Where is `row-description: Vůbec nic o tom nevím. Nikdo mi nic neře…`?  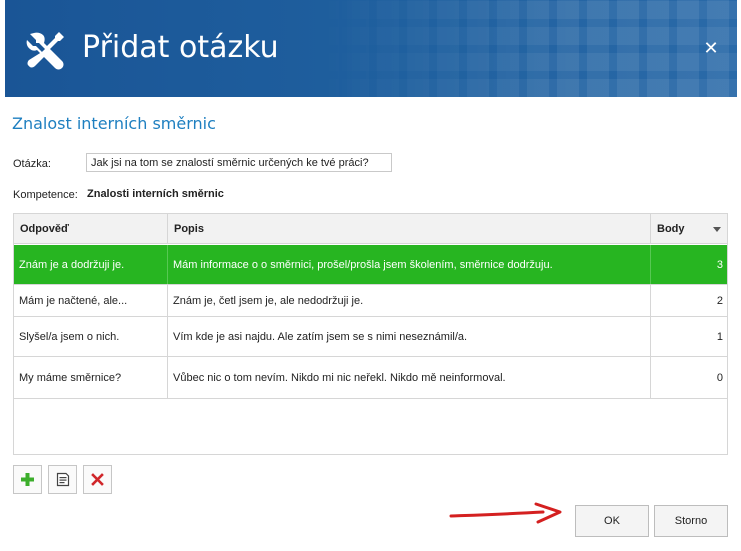
row-description: Vůbec nic o tom nevím. Nikdo mi nic neře… is located at coordinates (409, 377).